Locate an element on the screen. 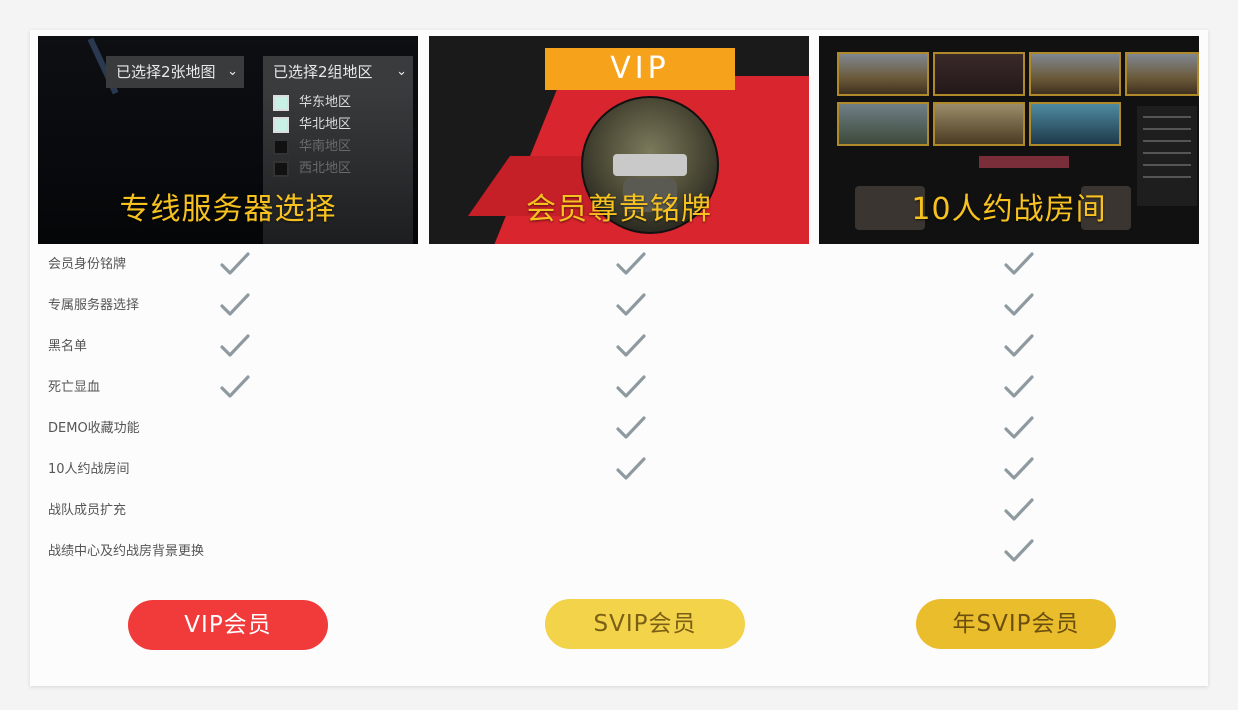  region-label: 西北地区 is located at coordinates (325, 168).